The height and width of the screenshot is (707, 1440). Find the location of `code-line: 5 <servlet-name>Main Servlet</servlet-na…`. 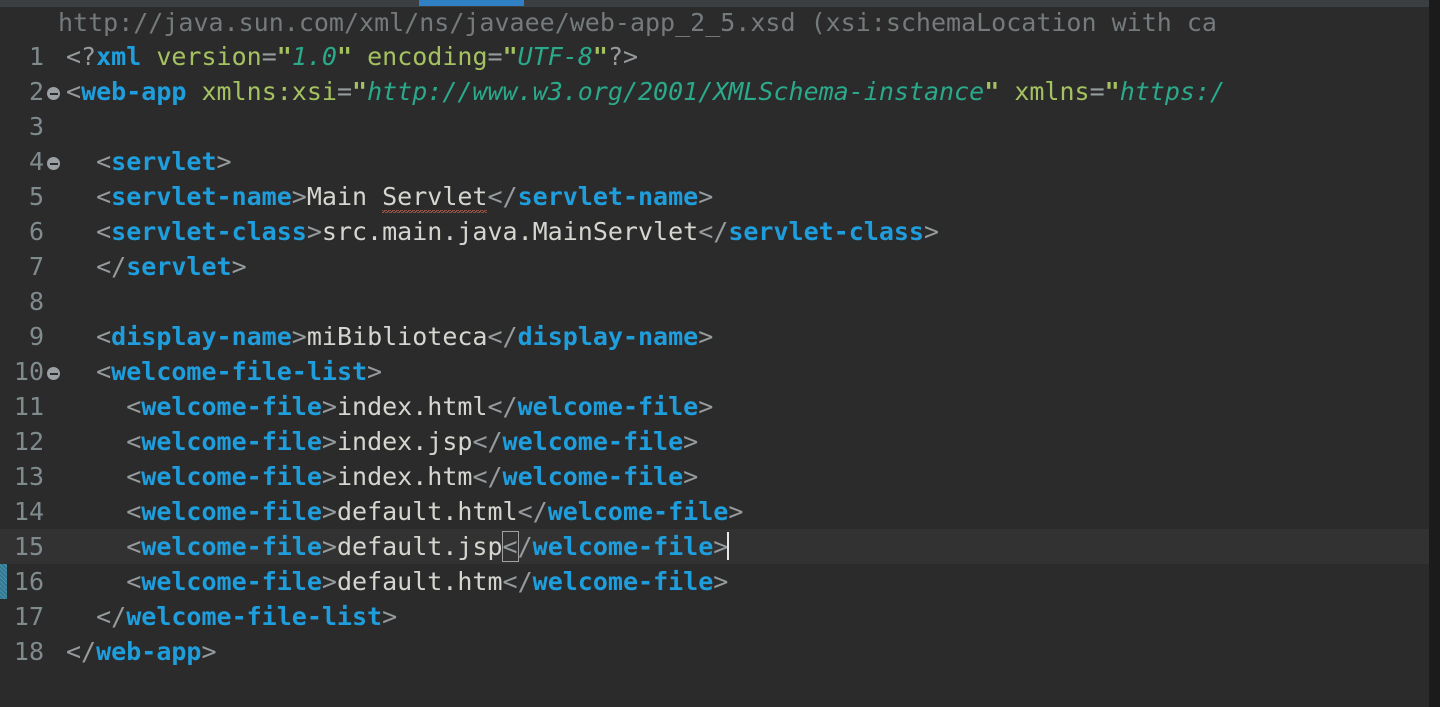

code-line: 5 <servlet-name>Main Servlet</servlet-na… is located at coordinates (720, 196).